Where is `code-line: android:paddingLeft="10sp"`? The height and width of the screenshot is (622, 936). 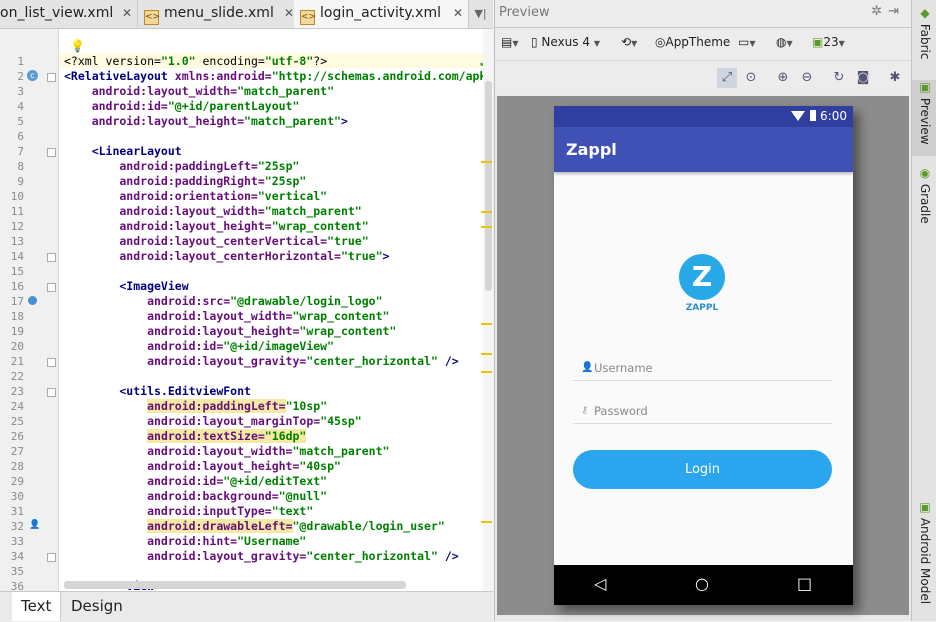 code-line: android:paddingLeft="10sp" is located at coordinates (195, 406).